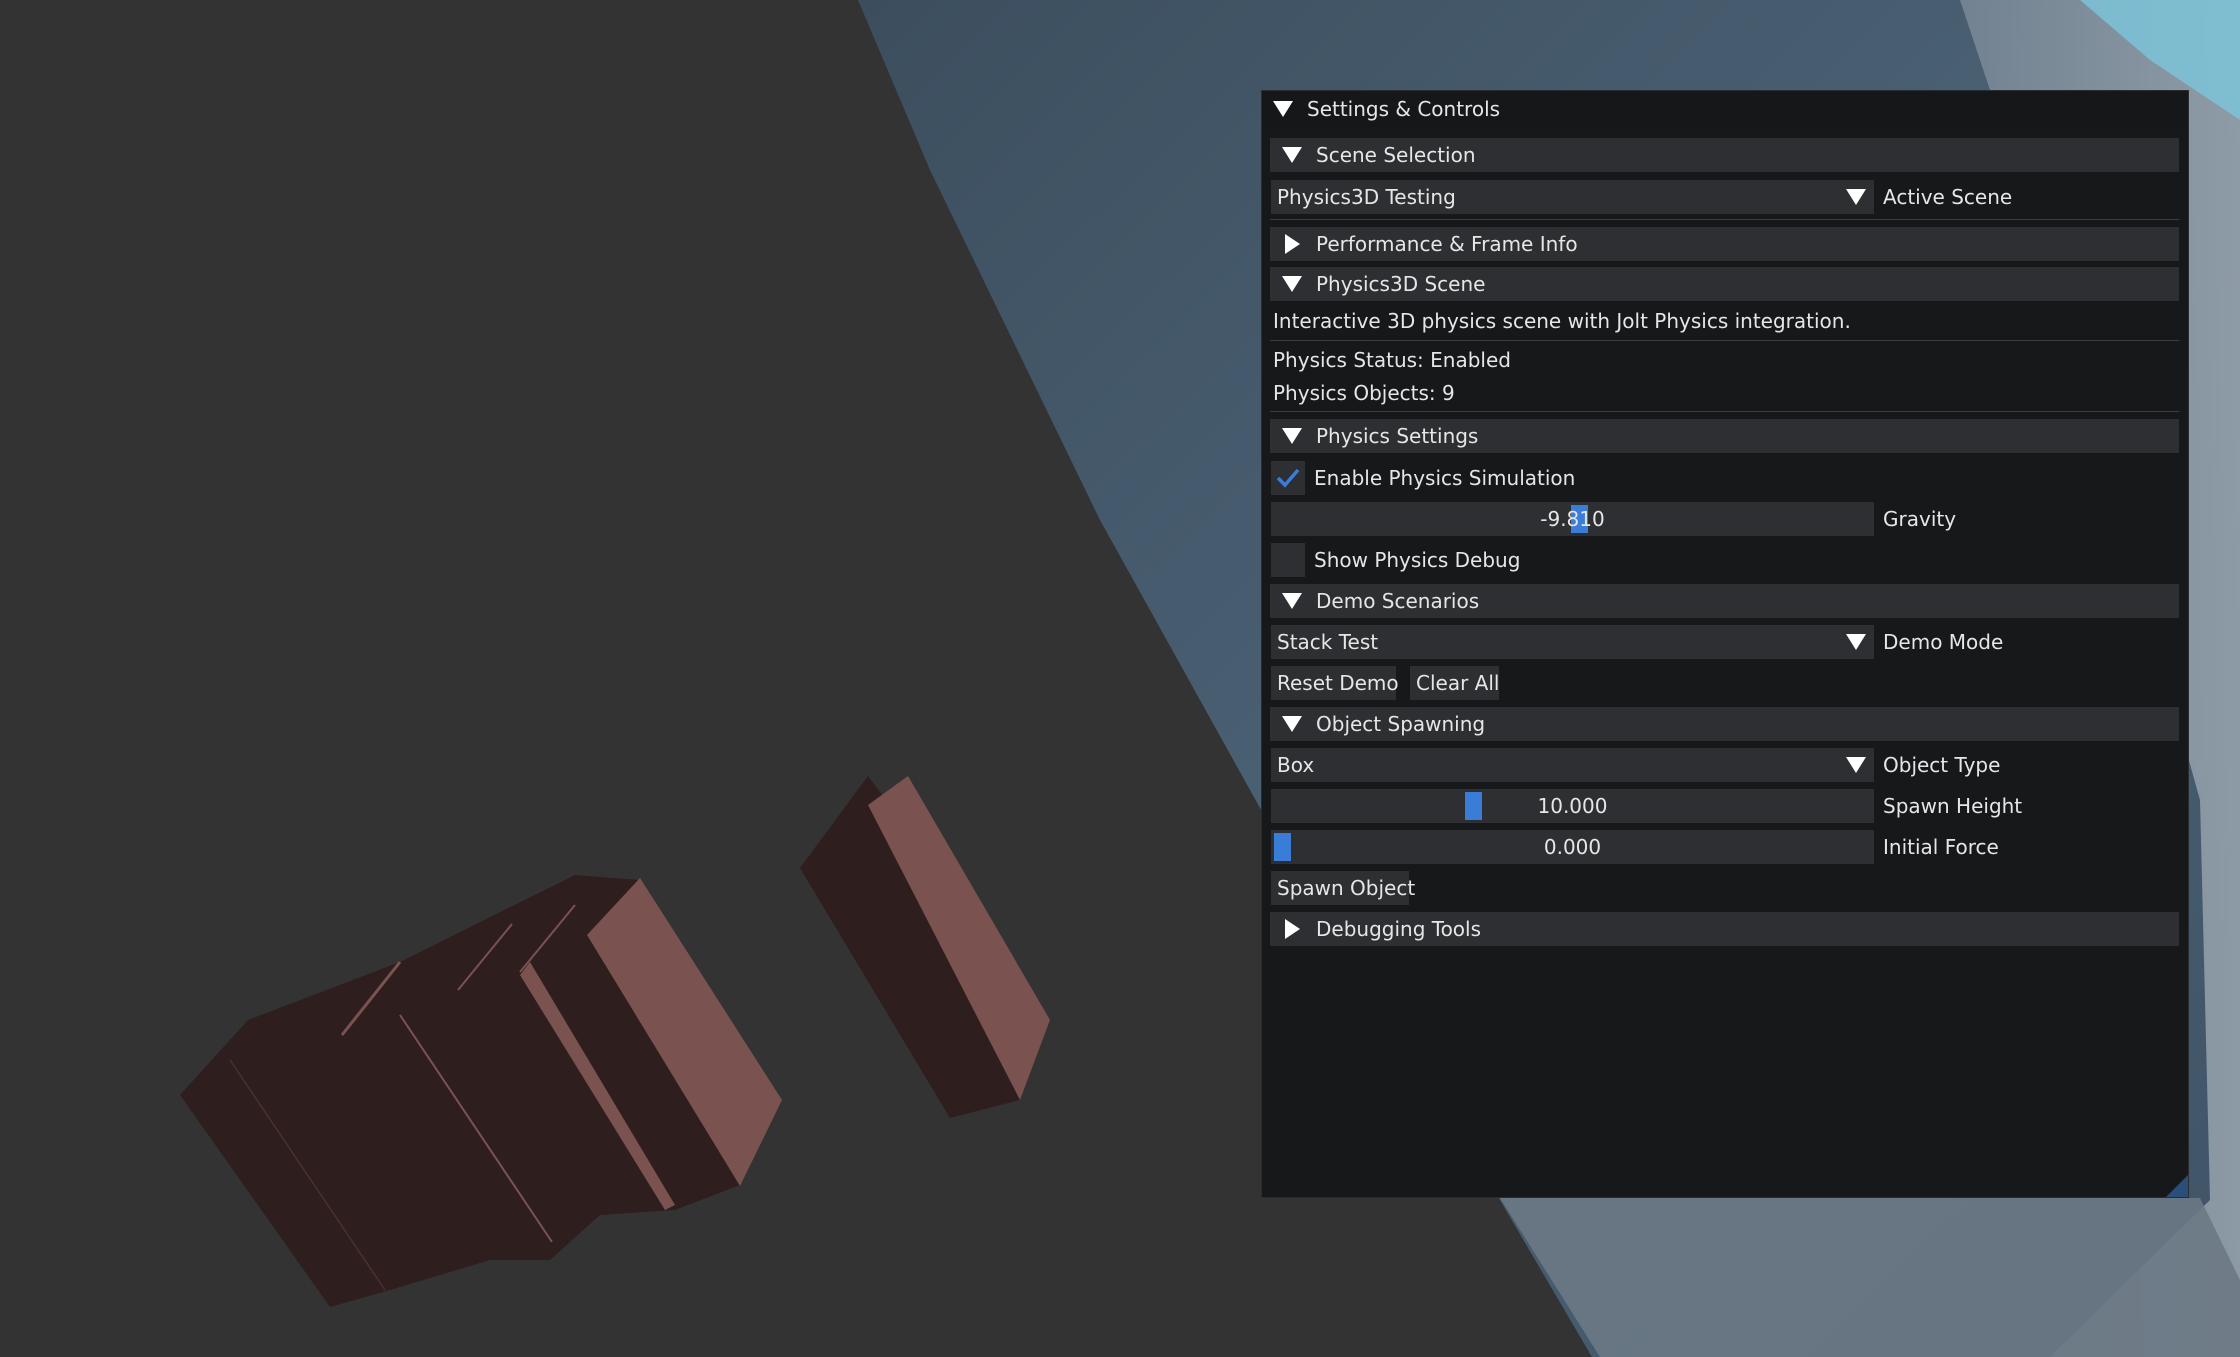 This screenshot has width=2240, height=1357. What do you see at coordinates (1338, 683) in the screenshot?
I see `button-label: Reset Demo` at bounding box center [1338, 683].